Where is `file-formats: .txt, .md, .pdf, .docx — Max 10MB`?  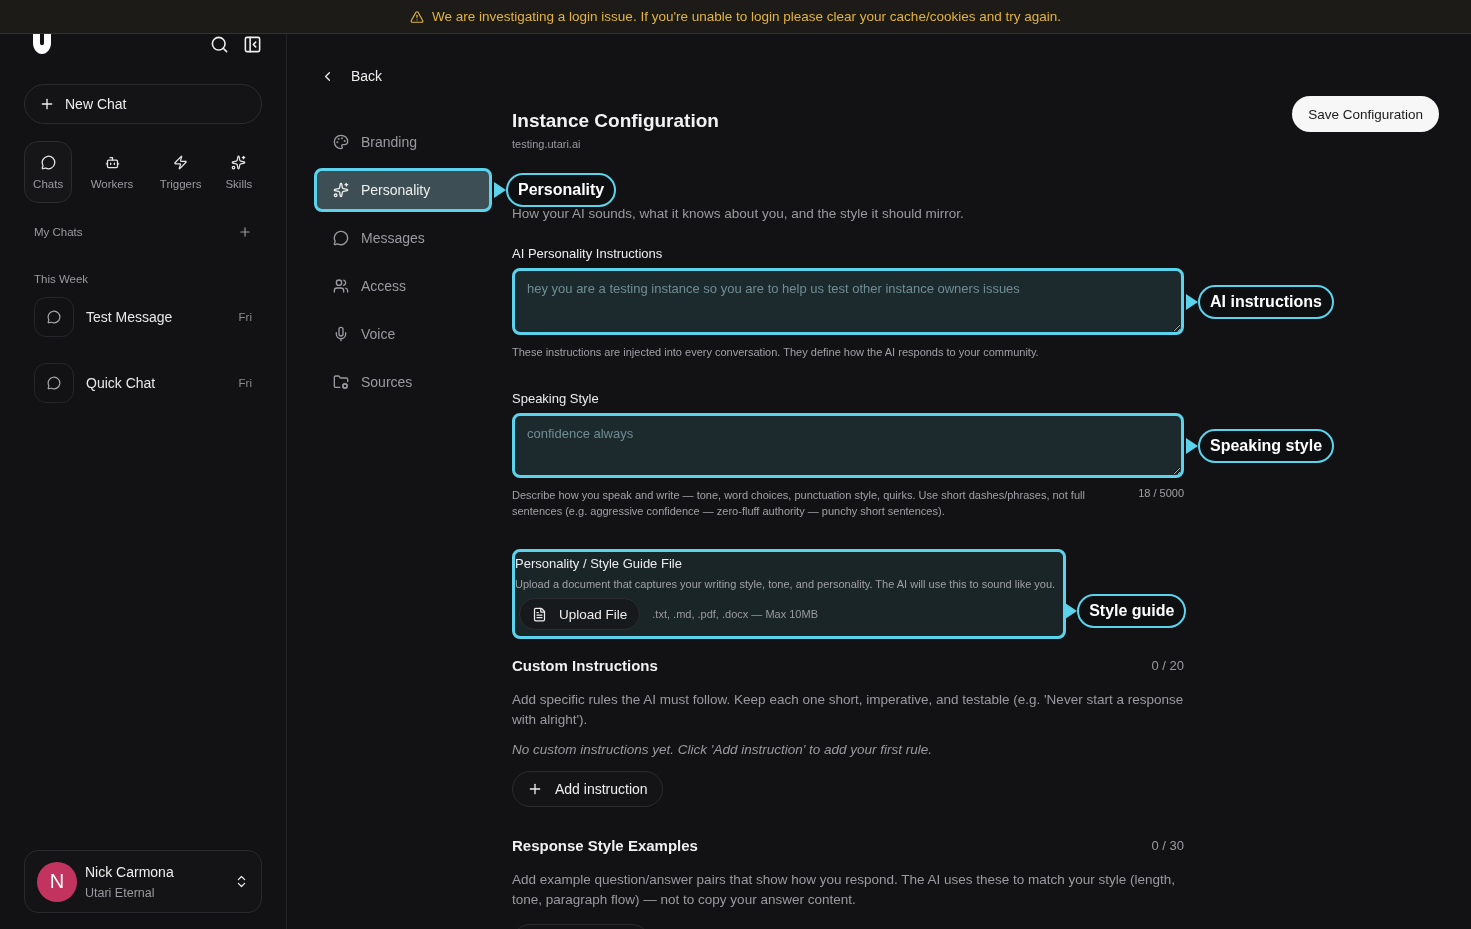 file-formats: .txt, .md, .pdf, .docx — Max 10MB is located at coordinates (735, 614).